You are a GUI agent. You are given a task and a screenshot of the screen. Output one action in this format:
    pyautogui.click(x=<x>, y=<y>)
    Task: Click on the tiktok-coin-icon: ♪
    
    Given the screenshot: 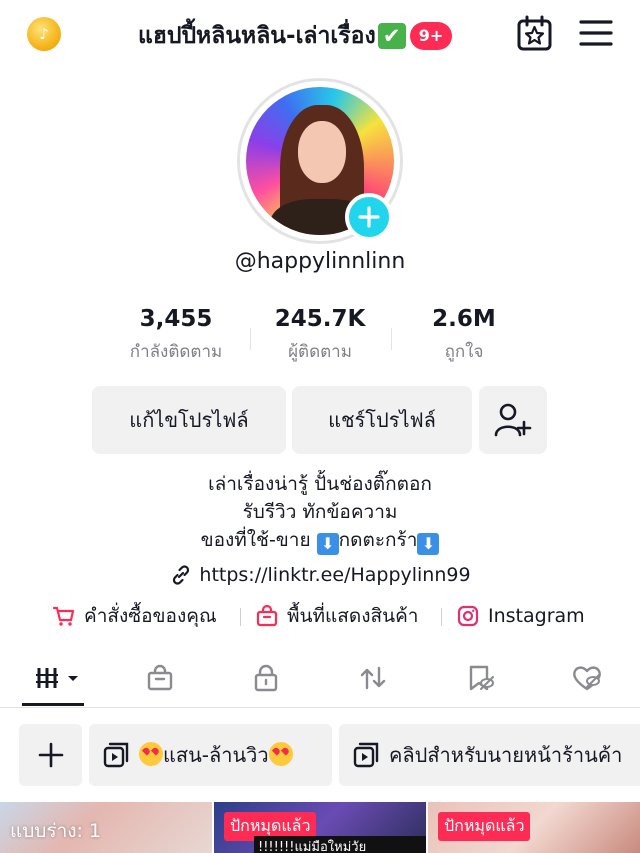 What is the action you would take?
    pyautogui.click(x=44, y=34)
    